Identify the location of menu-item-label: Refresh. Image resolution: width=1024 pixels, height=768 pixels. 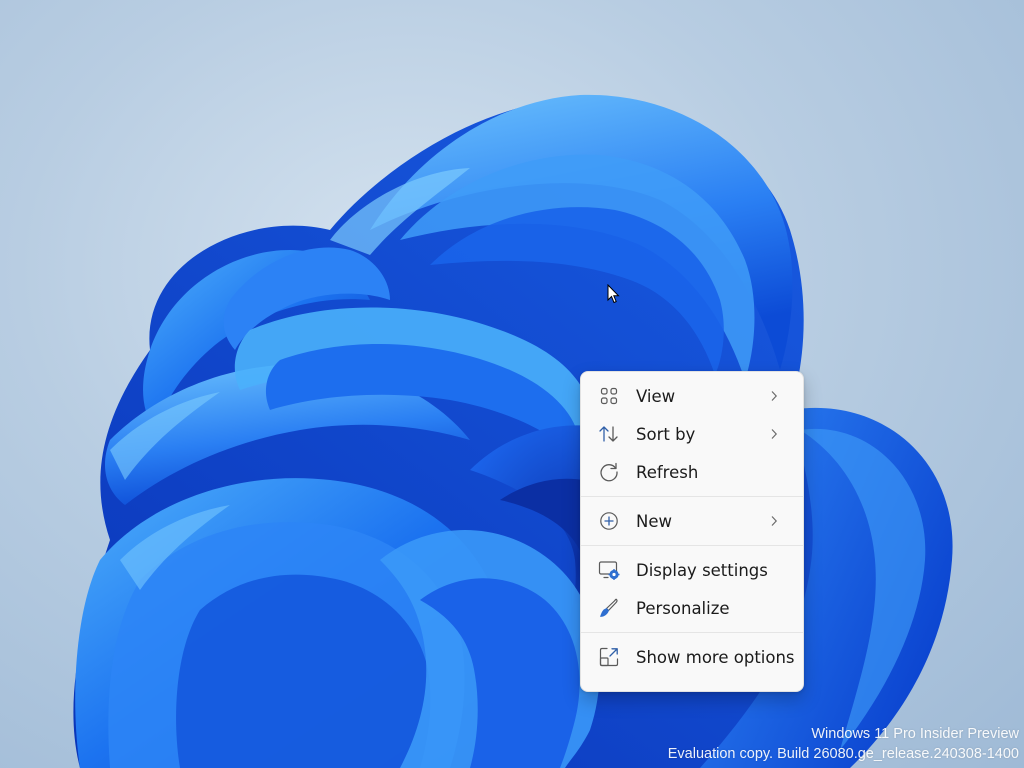
(667, 472).